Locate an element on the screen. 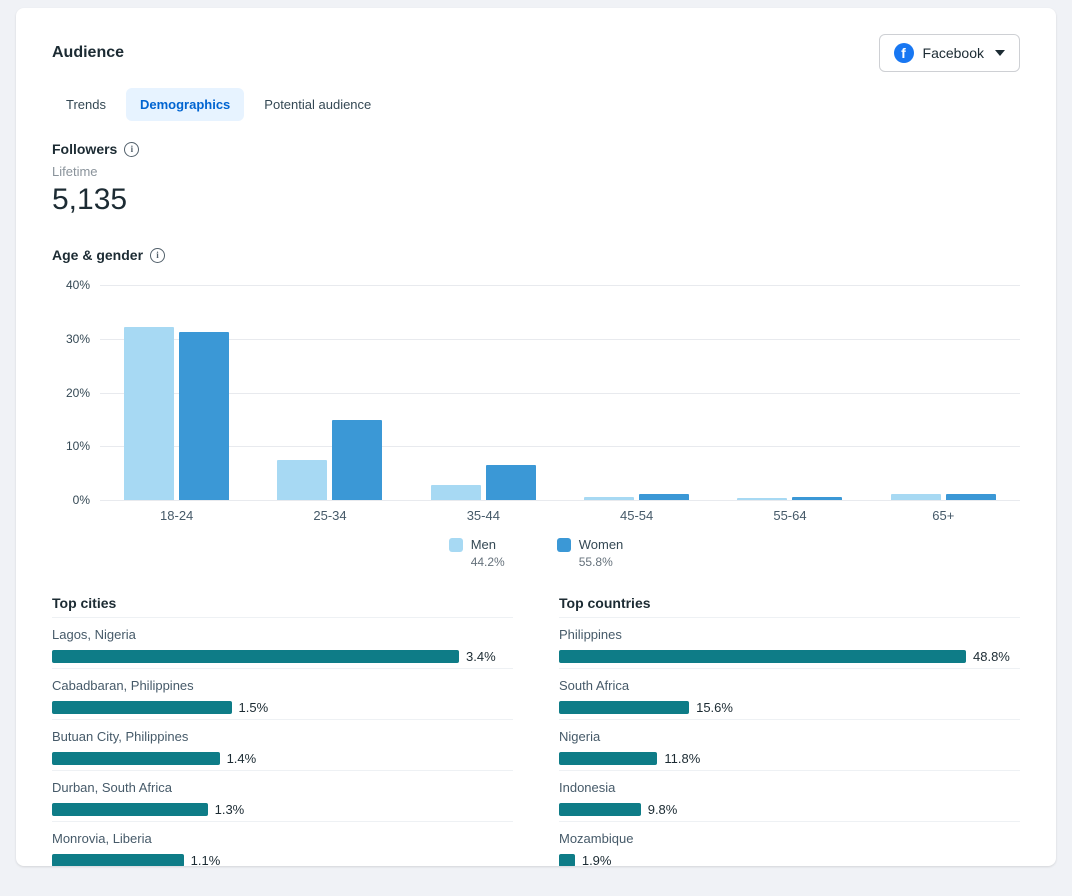 The width and height of the screenshot is (1072, 896). list-item: Nigeria 11.8% is located at coordinates (789, 742).